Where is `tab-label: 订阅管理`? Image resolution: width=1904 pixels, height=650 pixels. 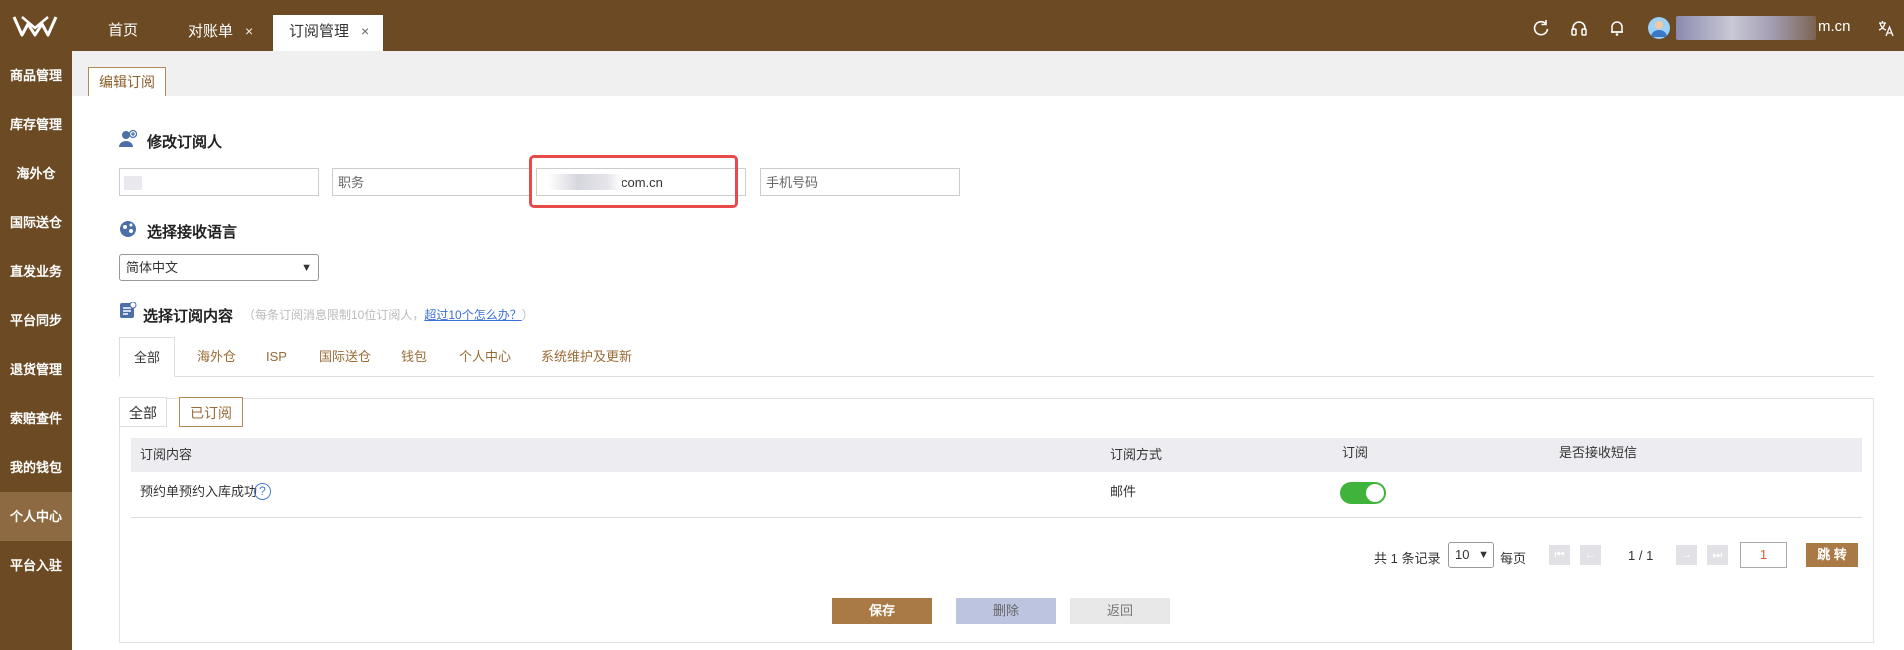
tab-label: 订阅管理 is located at coordinates (319, 31).